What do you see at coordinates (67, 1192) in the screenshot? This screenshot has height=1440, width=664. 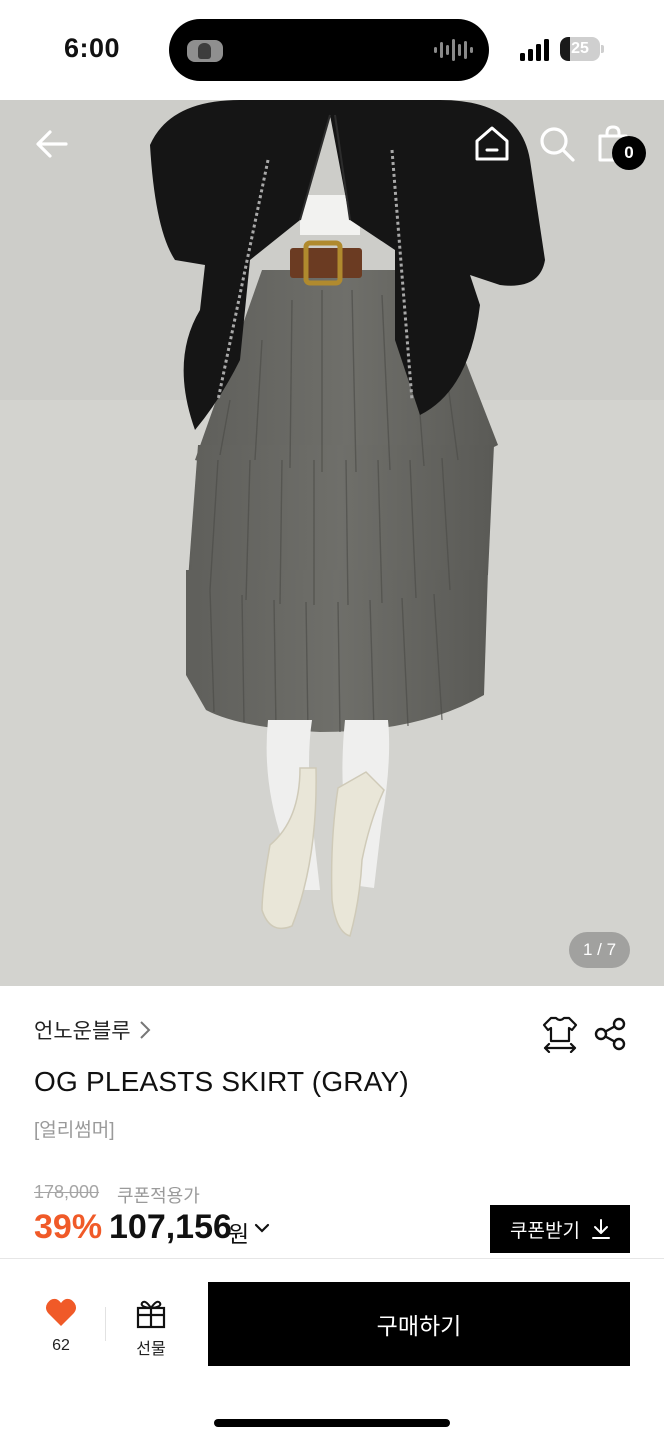 I see `original-price: 178,000` at bounding box center [67, 1192].